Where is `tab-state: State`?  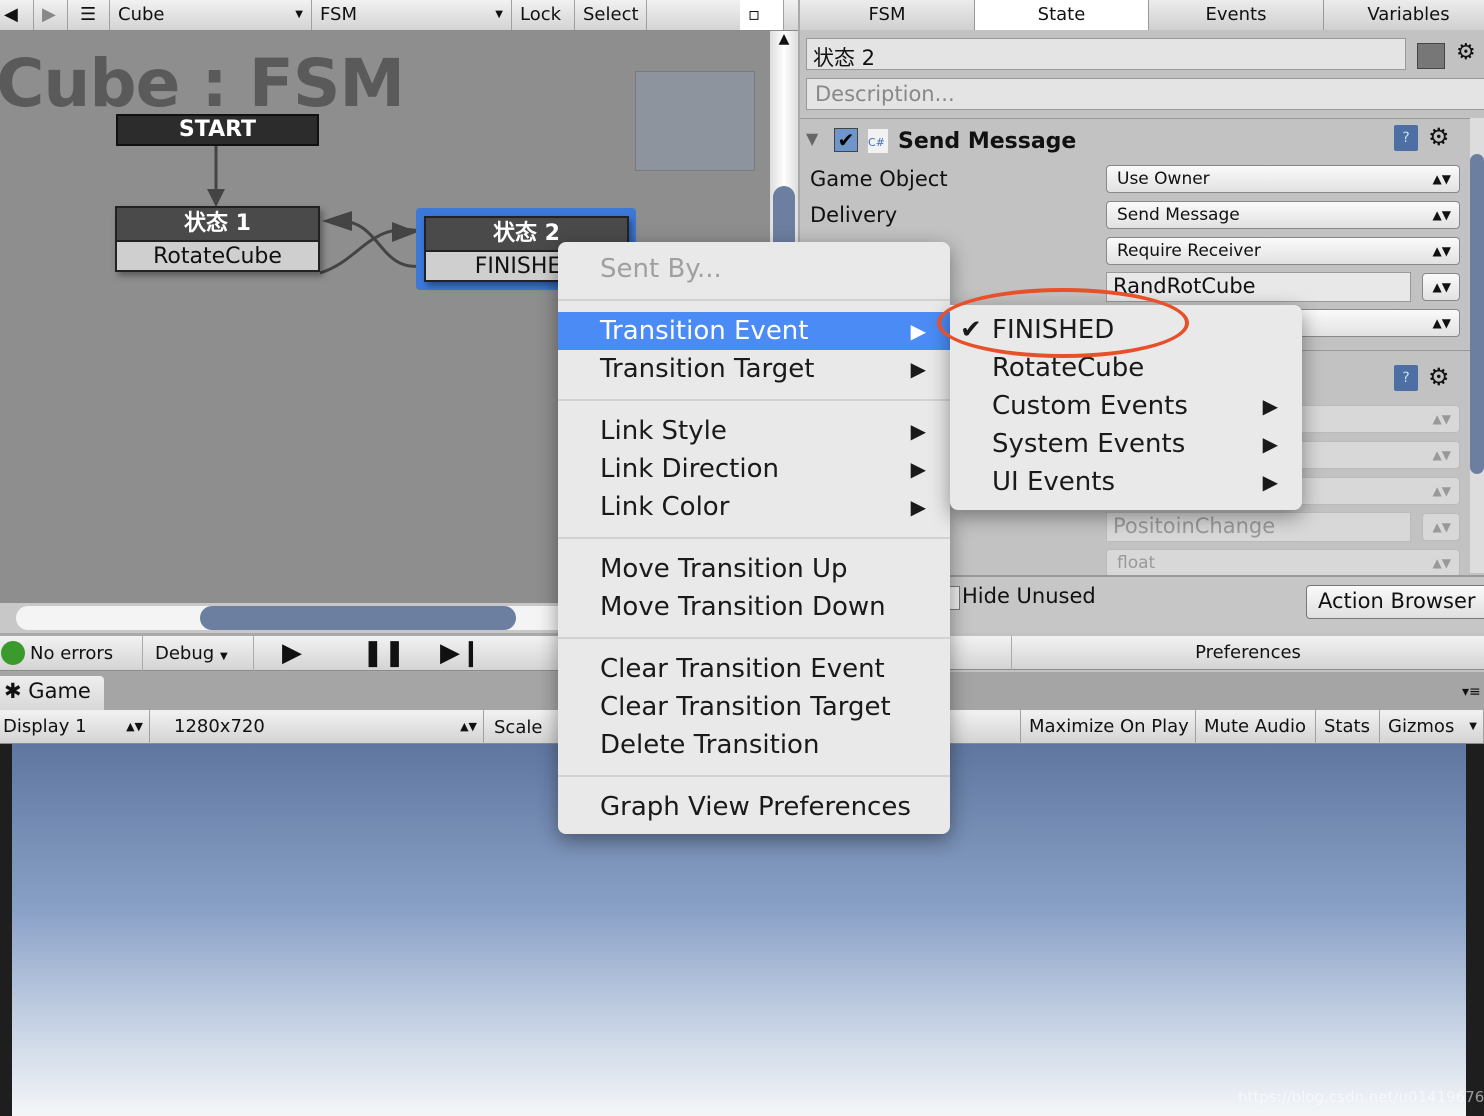
tab-state: State is located at coordinates (1062, 15).